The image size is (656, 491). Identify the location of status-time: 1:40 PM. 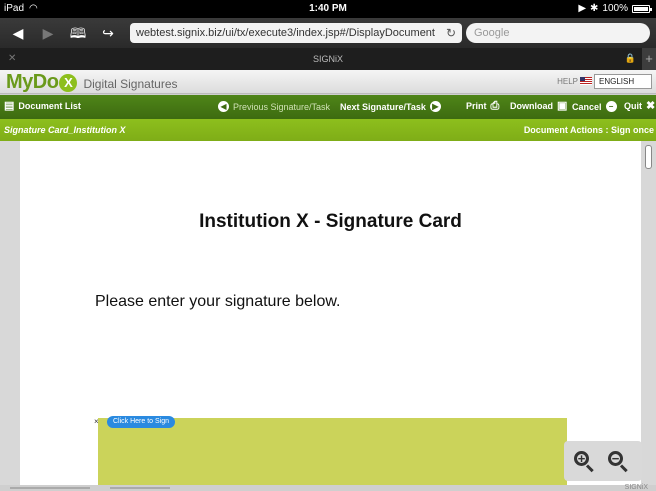
(328, 8).